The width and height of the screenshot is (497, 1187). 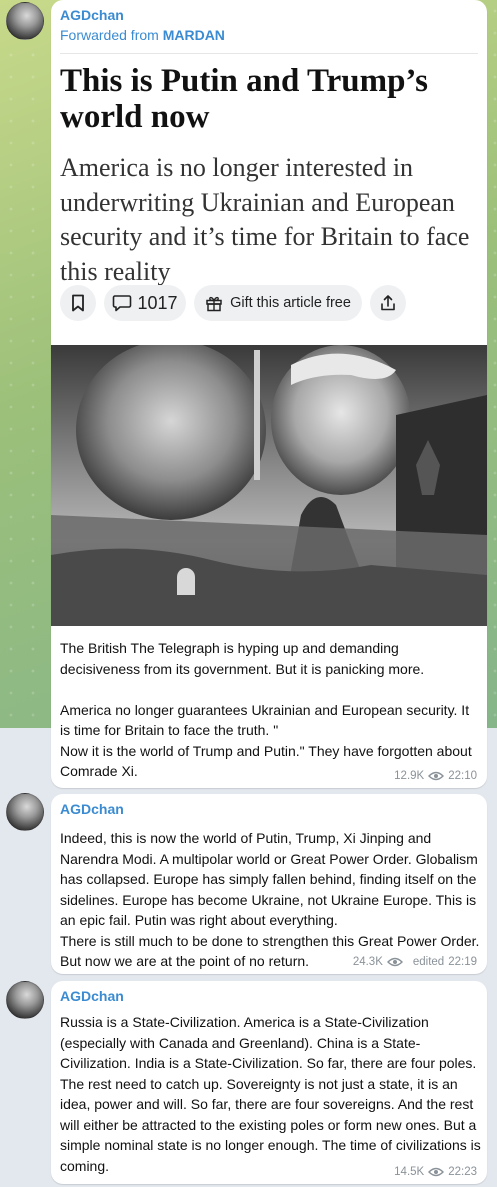 I want to click on gift-icon, so click(x=214, y=304).